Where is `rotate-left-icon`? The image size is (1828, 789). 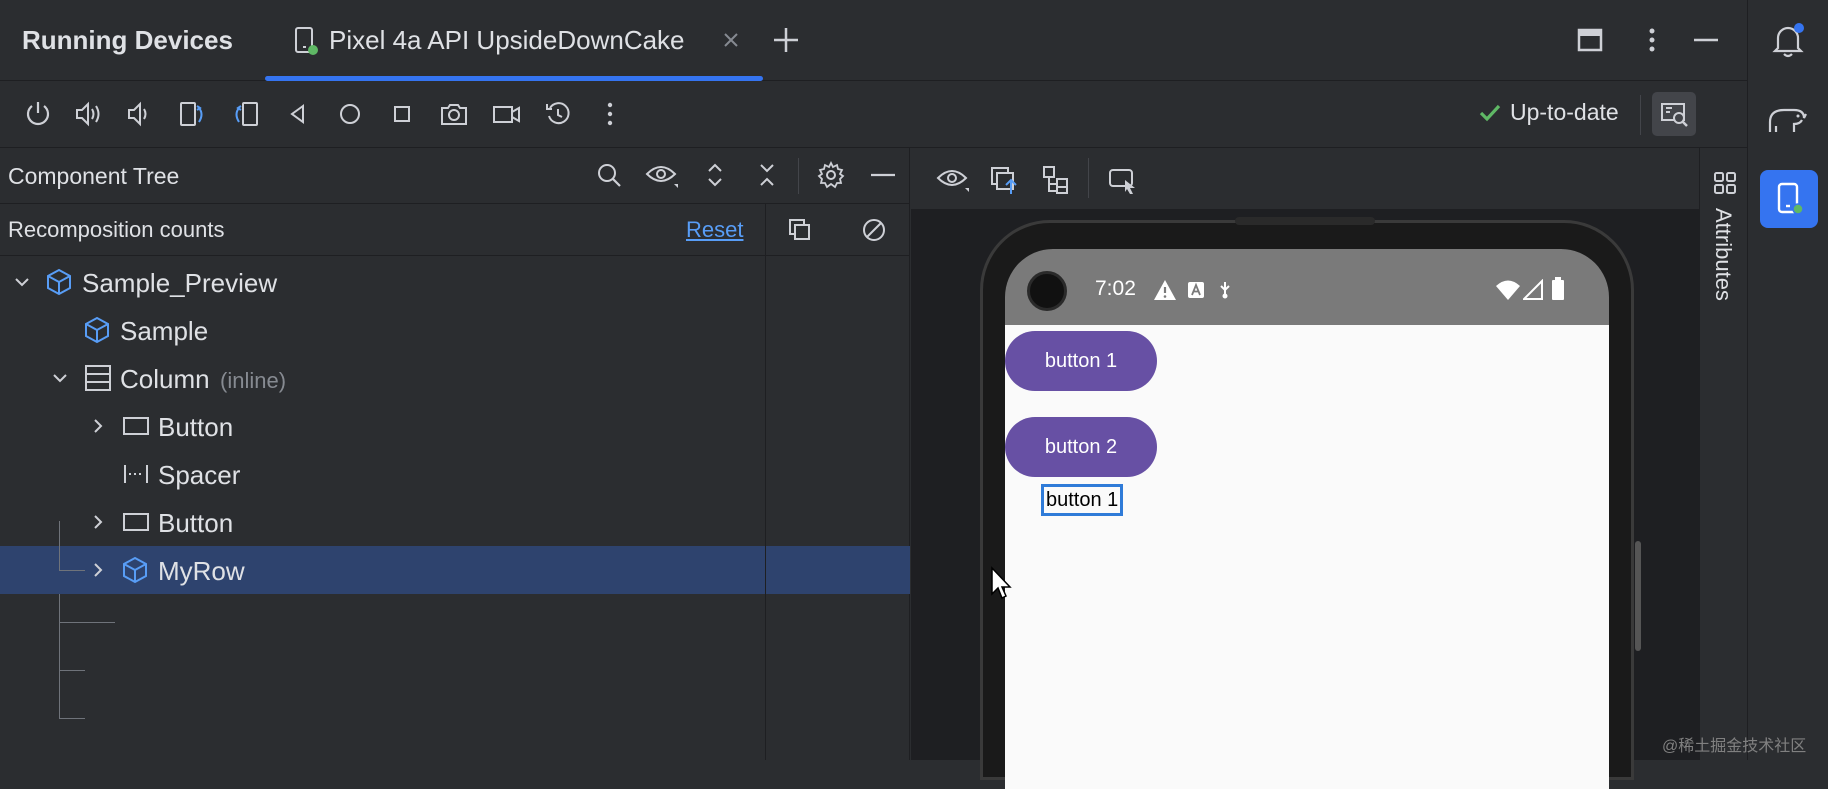 rotate-left-icon is located at coordinates (192, 114).